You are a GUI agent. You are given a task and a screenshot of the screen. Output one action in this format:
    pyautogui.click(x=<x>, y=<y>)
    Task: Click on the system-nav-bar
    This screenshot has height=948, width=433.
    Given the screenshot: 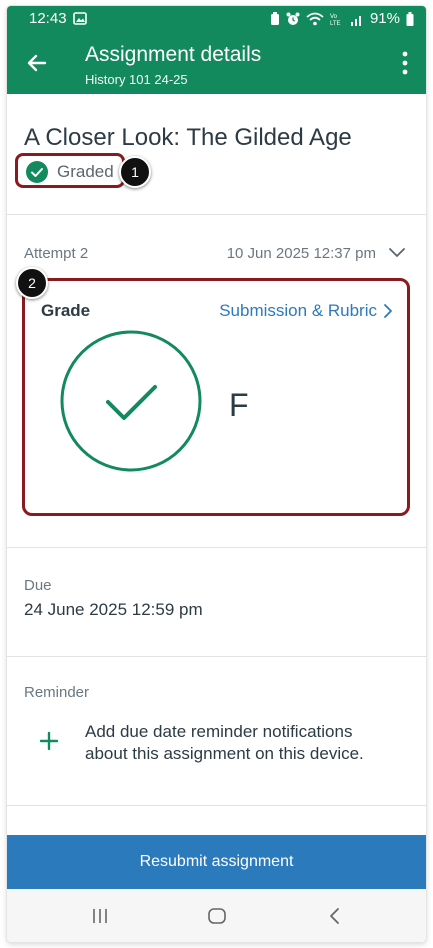 What is the action you would take?
    pyautogui.click(x=216, y=915)
    